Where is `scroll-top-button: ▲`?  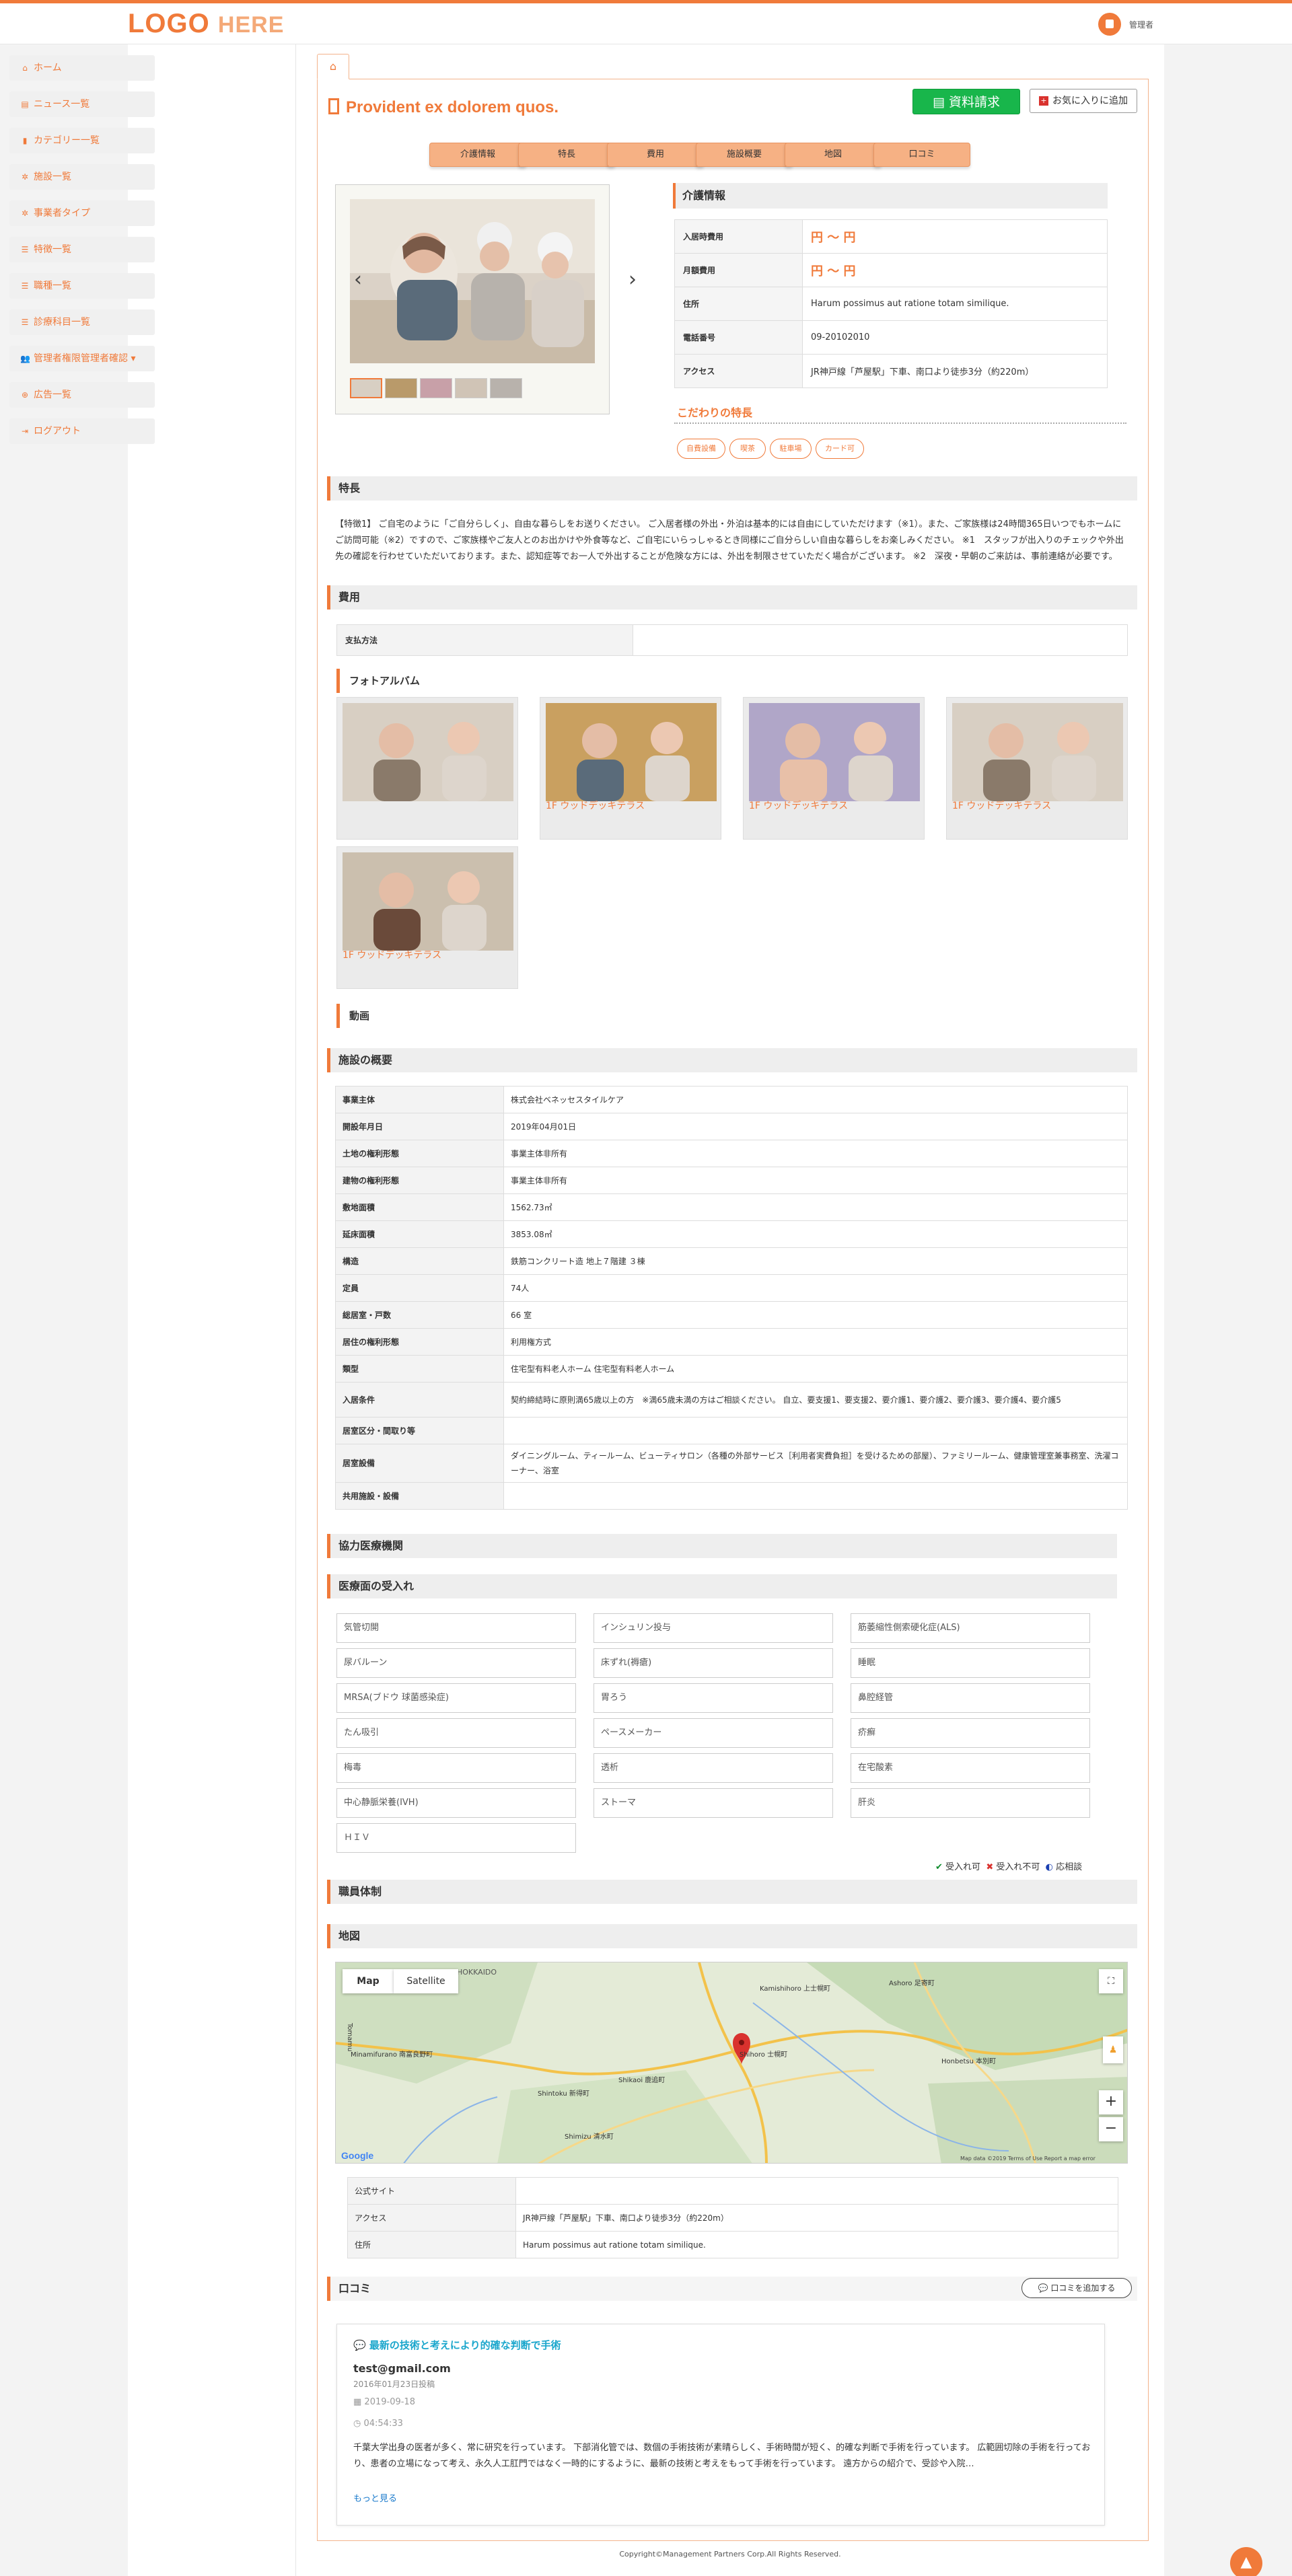 scroll-top-button: ▲ is located at coordinates (1246, 2561).